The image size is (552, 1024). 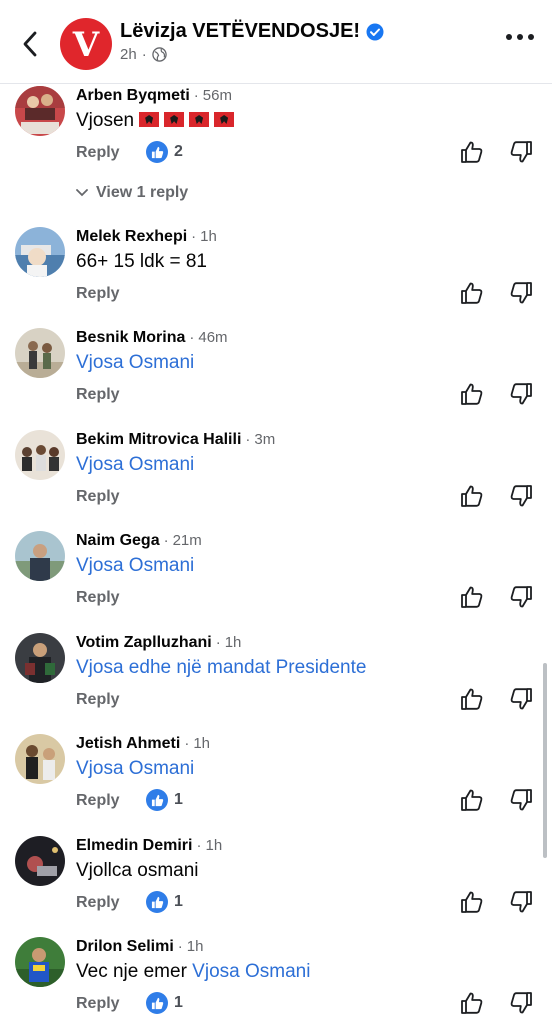 What do you see at coordinates (276, 277) in the screenshot?
I see `comment: Melek Rexhepi · 1h 66+ 15 ldk = 81 Reply` at bounding box center [276, 277].